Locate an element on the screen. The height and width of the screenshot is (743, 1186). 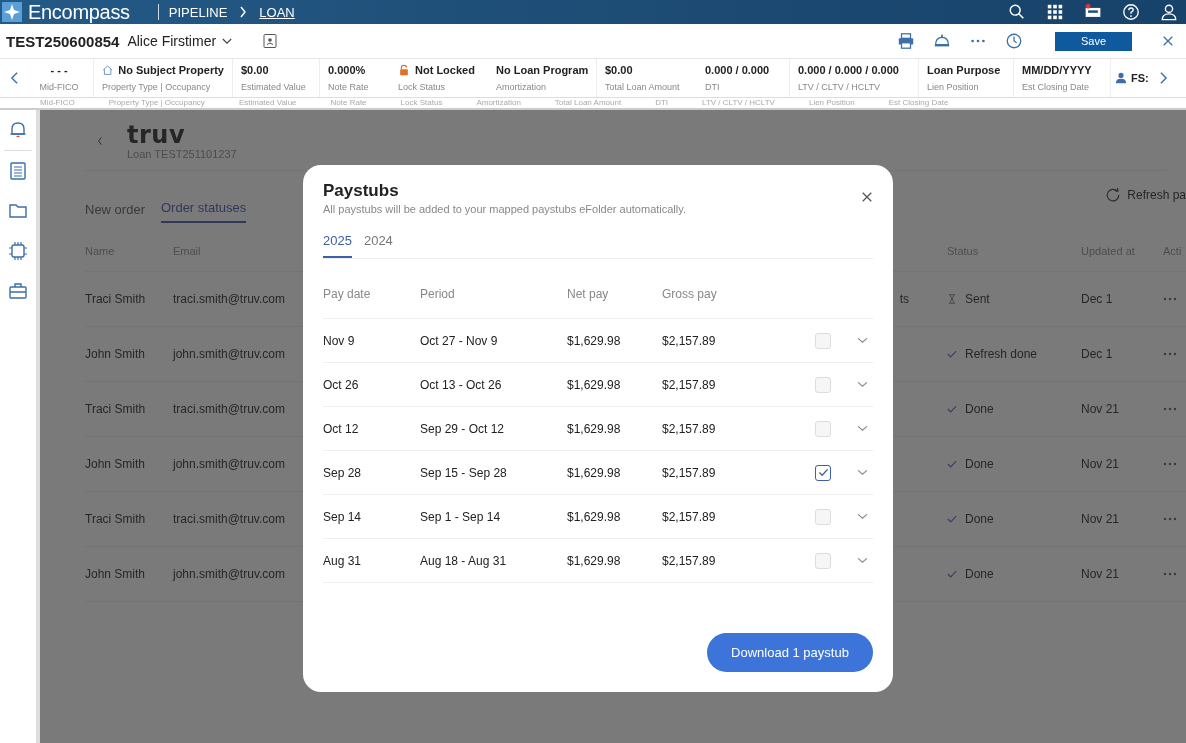
field-value: No Loan Program is located at coordinates (542, 70).